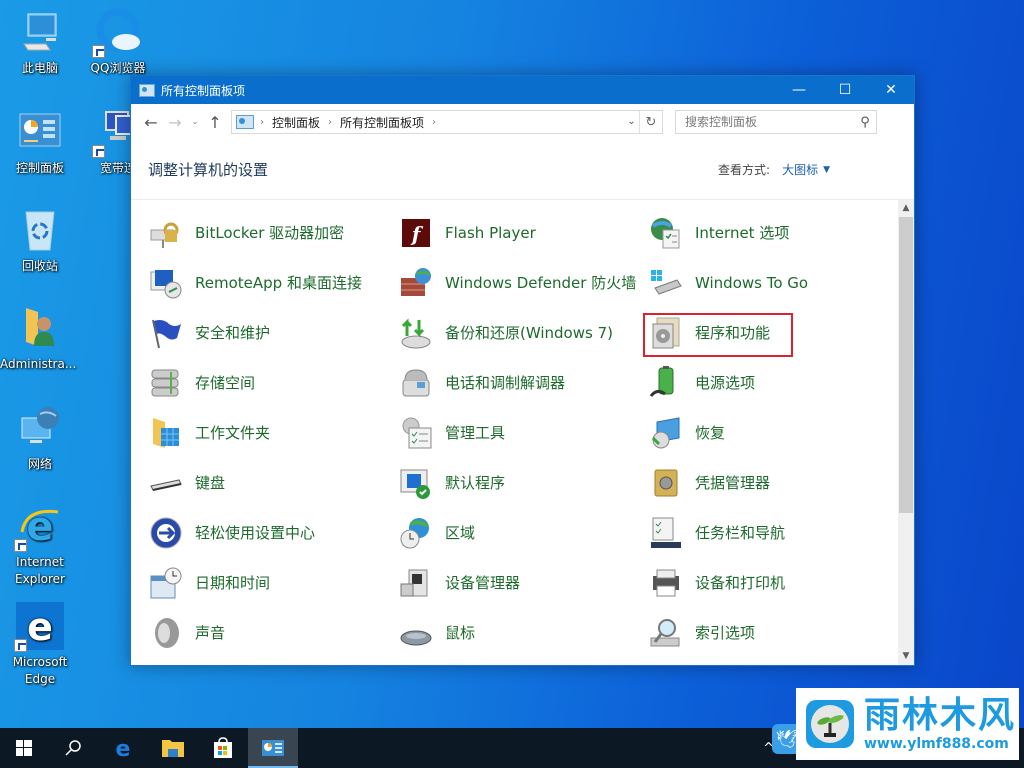  I want to click on control-panel-item-date-time: 日期和时间, so click(272, 583).